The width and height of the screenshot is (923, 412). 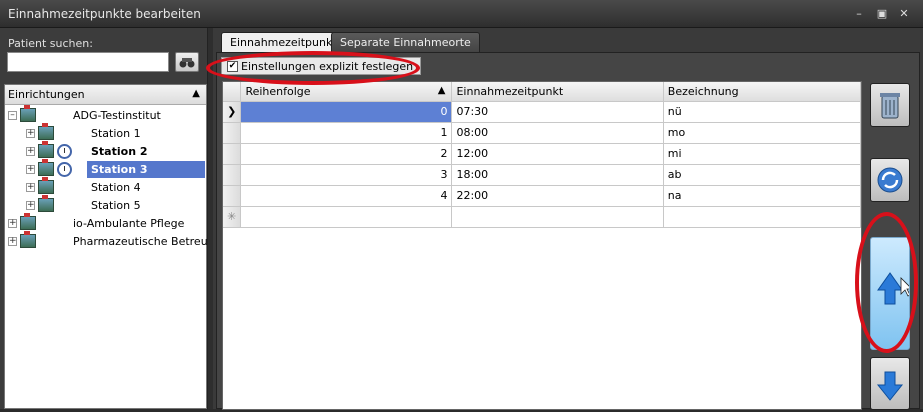 I want to click on tree-header-label: Einrichtungen, so click(x=46, y=94).